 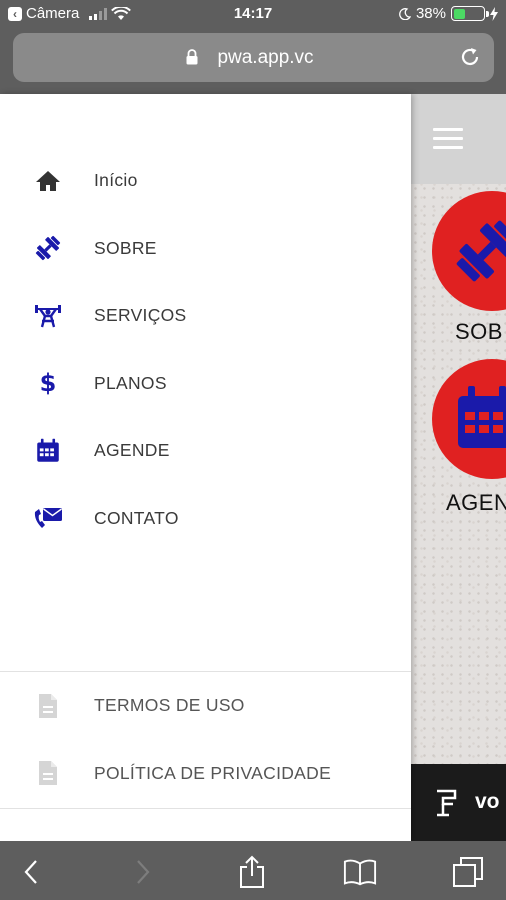 I want to click on menu-item-politica: POLÍTICA DE PRIVACIDADE, so click(x=205, y=774).